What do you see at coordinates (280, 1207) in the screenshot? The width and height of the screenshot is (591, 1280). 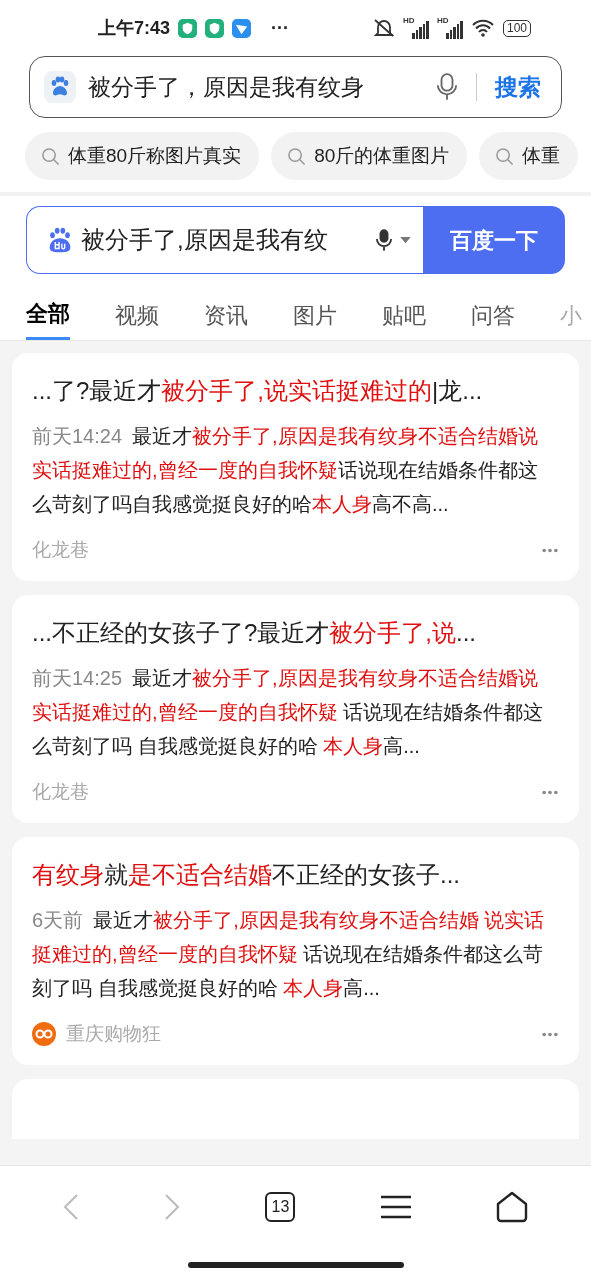 I see `tabs-button: 13` at bounding box center [280, 1207].